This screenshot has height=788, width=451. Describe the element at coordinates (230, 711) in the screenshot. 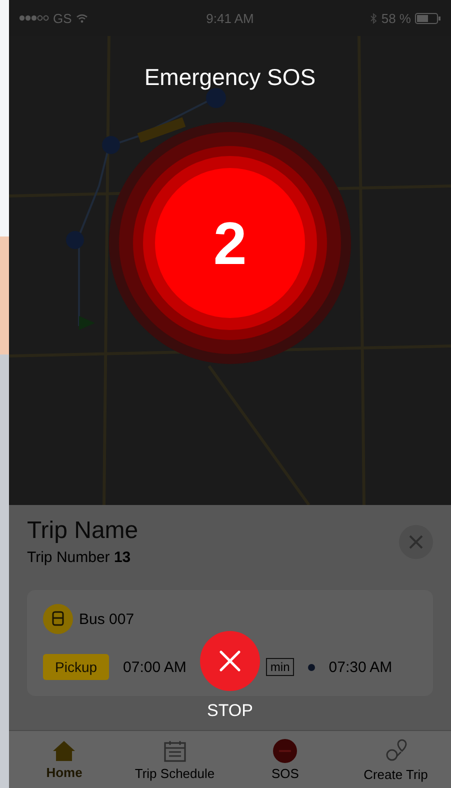

I see `stop-label: STOP` at that location.